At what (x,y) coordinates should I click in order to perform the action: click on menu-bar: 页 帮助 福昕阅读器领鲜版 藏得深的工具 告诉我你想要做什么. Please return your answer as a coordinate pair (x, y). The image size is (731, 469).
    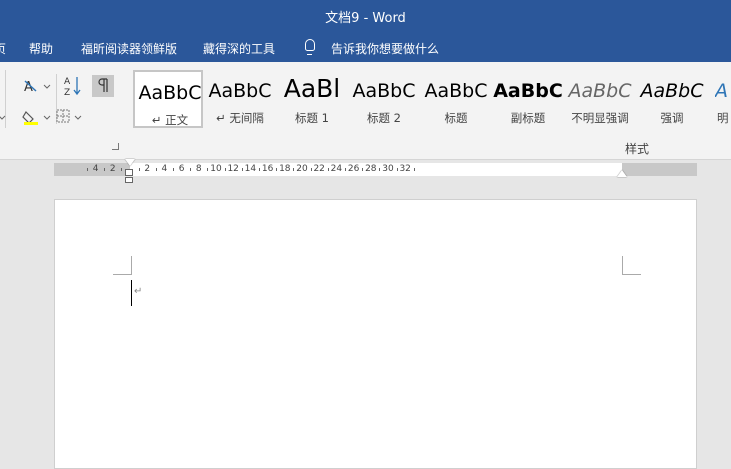
    Looking at the image, I should click on (365, 47).